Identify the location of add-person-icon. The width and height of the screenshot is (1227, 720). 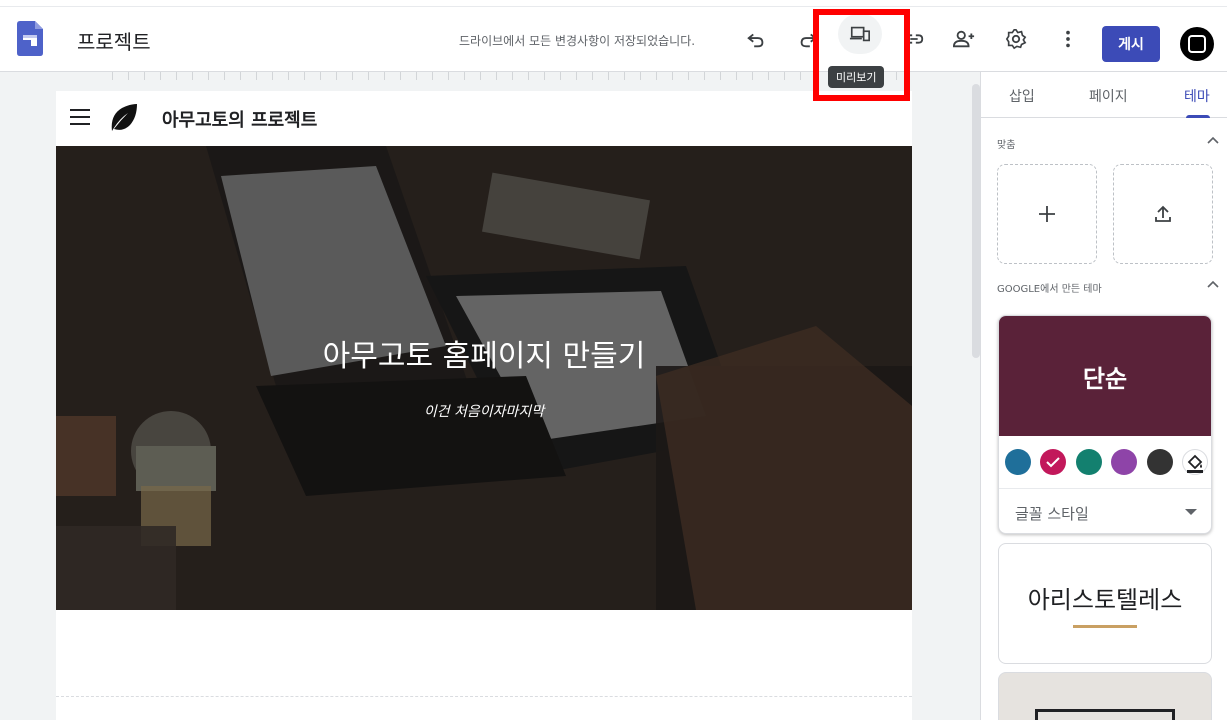
(964, 39).